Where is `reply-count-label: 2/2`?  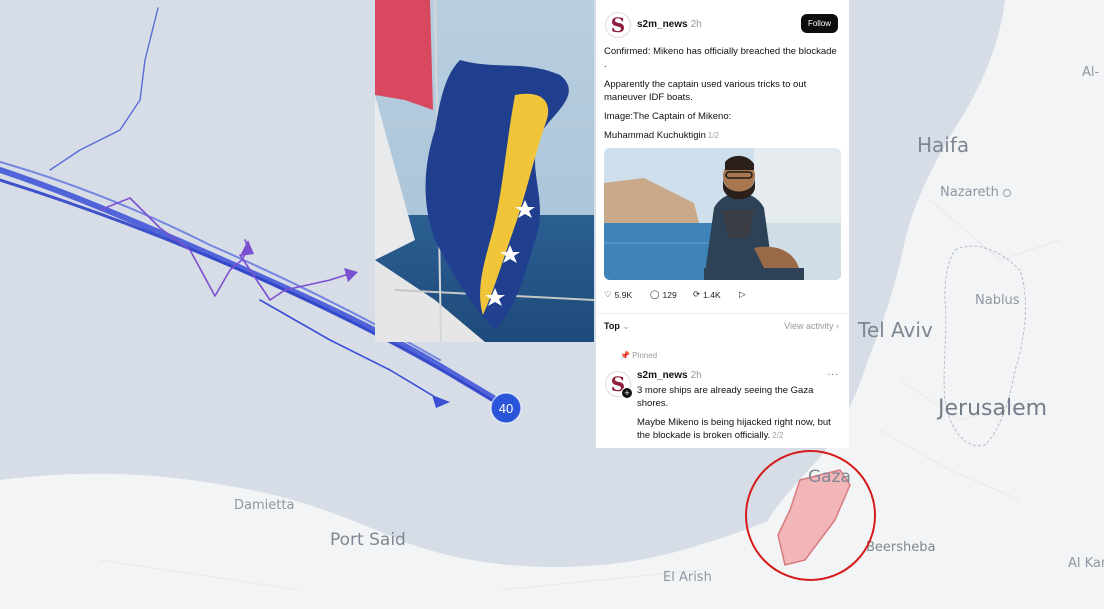 reply-count-label: 2/2 is located at coordinates (778, 435).